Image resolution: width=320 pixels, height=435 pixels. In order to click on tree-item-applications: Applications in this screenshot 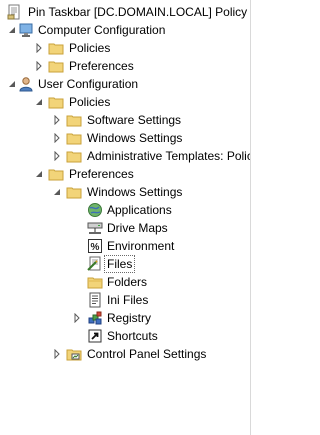, I will do `click(125, 210)`.